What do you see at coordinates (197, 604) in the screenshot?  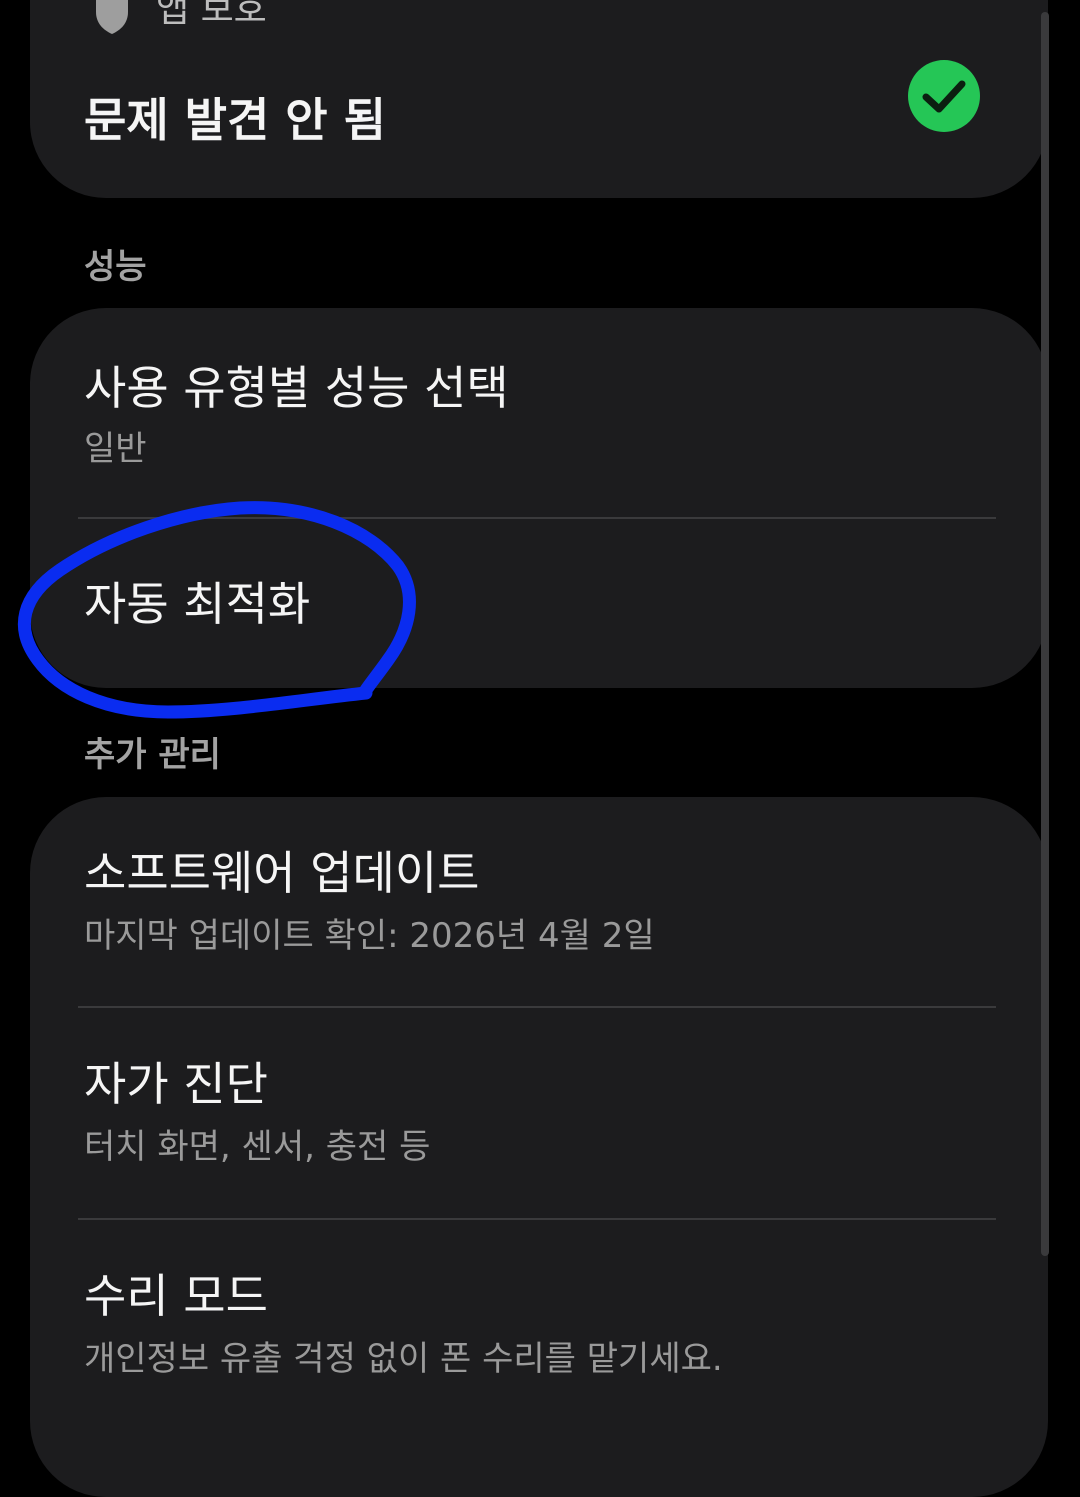 I see `list-item-title: 자동 최적화` at bounding box center [197, 604].